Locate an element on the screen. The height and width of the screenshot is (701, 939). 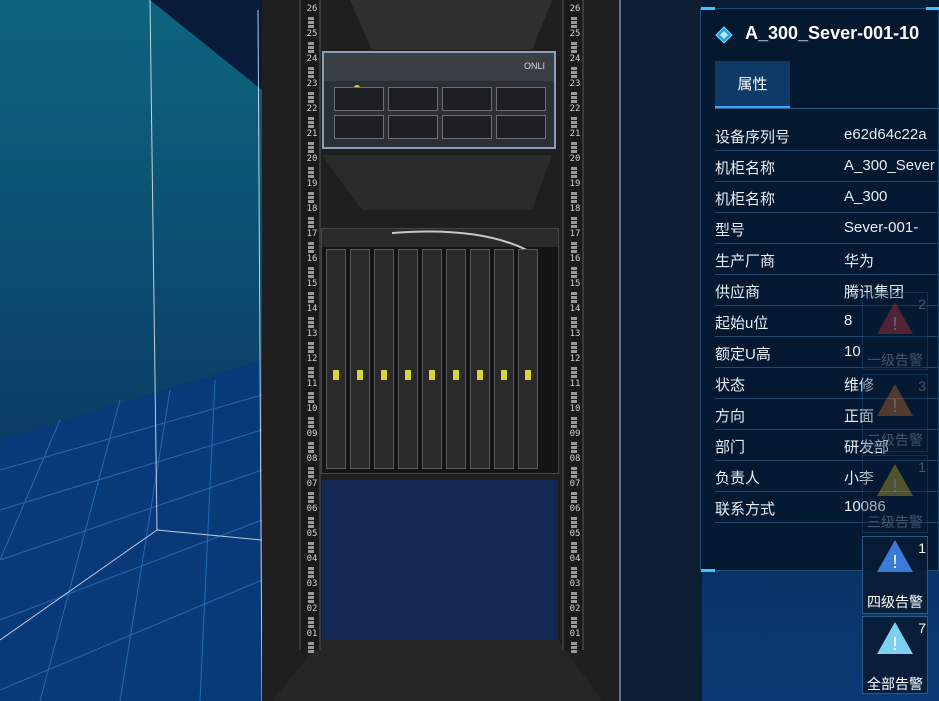
property-key: 起始u位 is located at coordinates (742, 323).